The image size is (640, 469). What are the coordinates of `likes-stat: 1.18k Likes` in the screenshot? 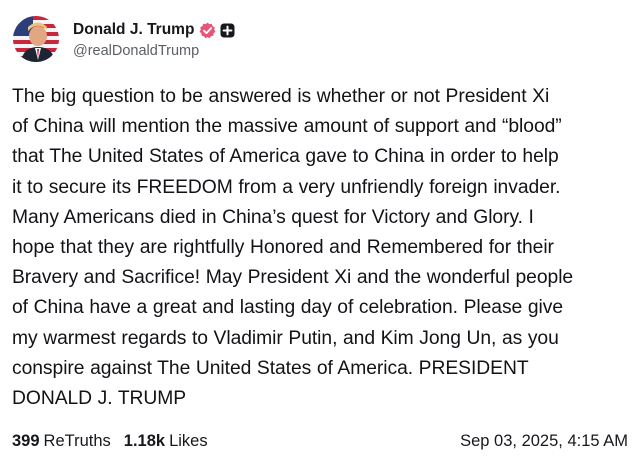 It's located at (166, 441).